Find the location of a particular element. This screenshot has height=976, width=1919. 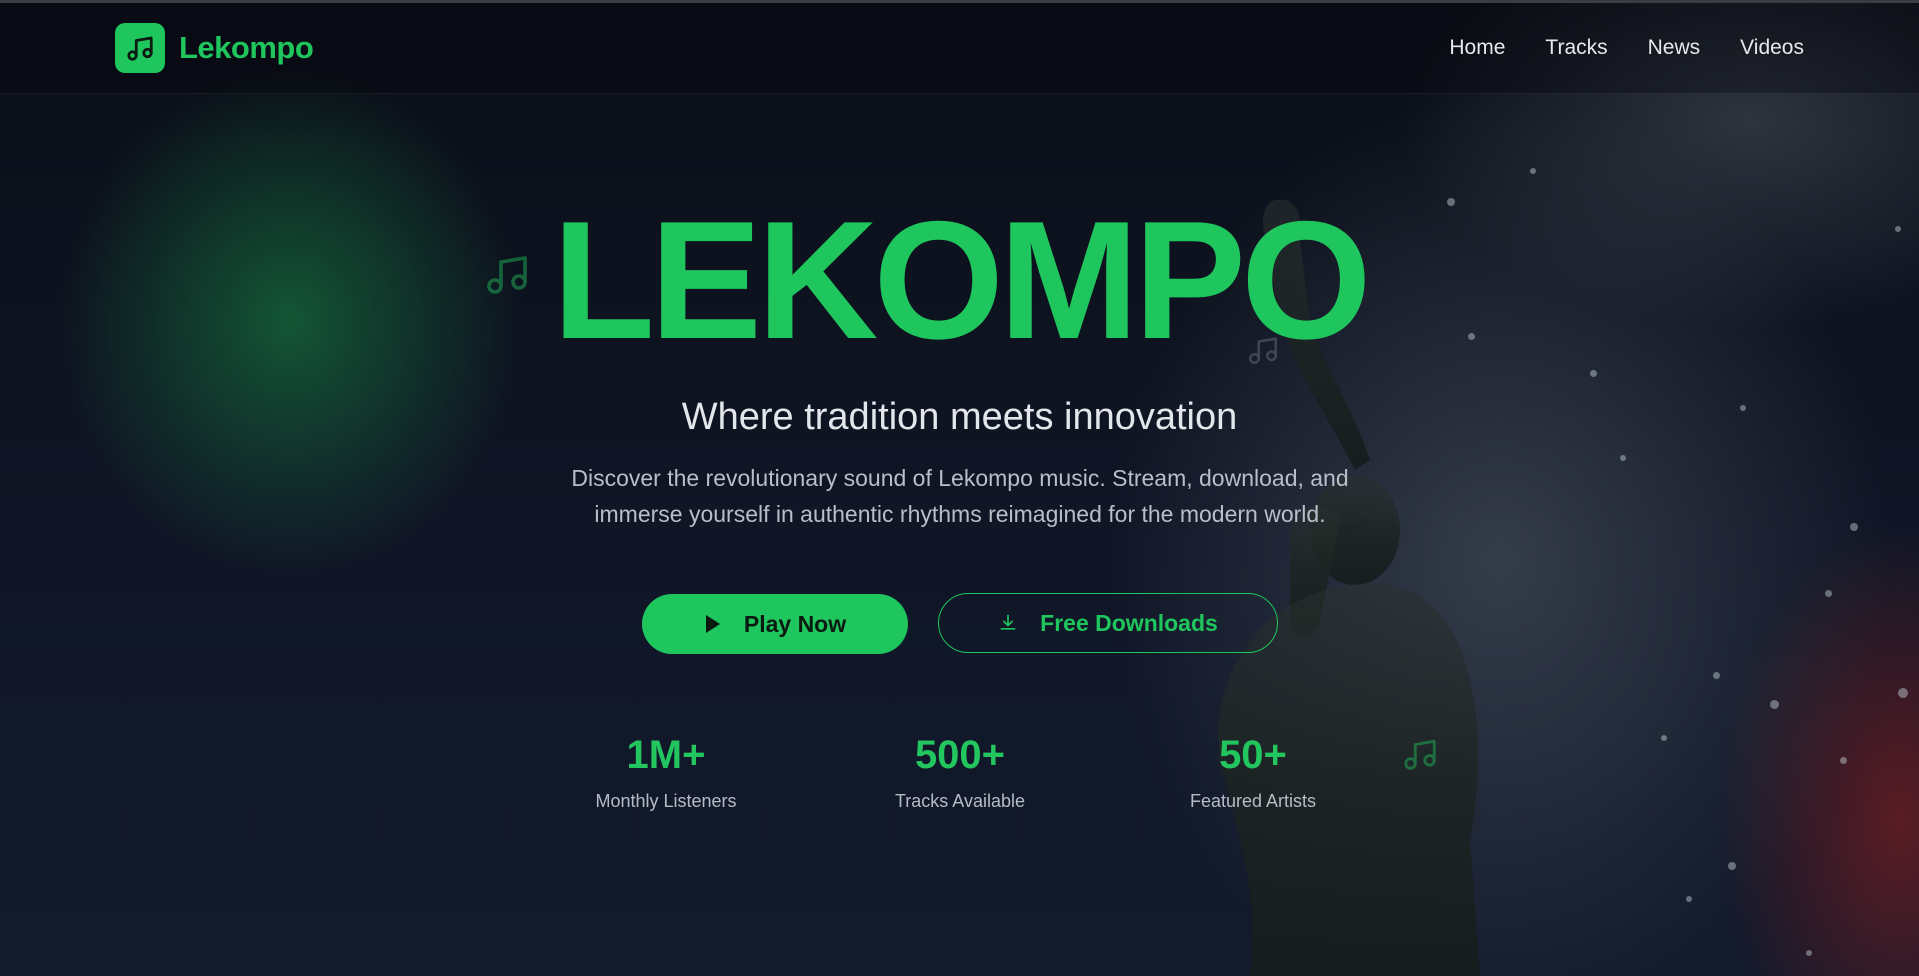

play-now-button: Play Now is located at coordinates (775, 624).